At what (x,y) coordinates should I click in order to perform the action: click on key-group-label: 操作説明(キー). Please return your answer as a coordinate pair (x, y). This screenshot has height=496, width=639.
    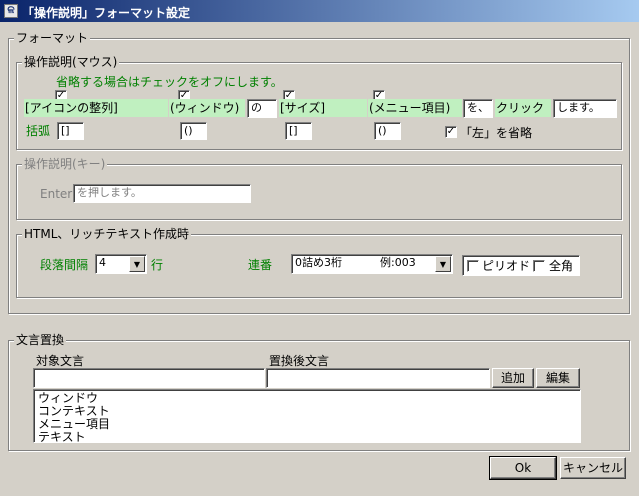
    Looking at the image, I should click on (65, 164).